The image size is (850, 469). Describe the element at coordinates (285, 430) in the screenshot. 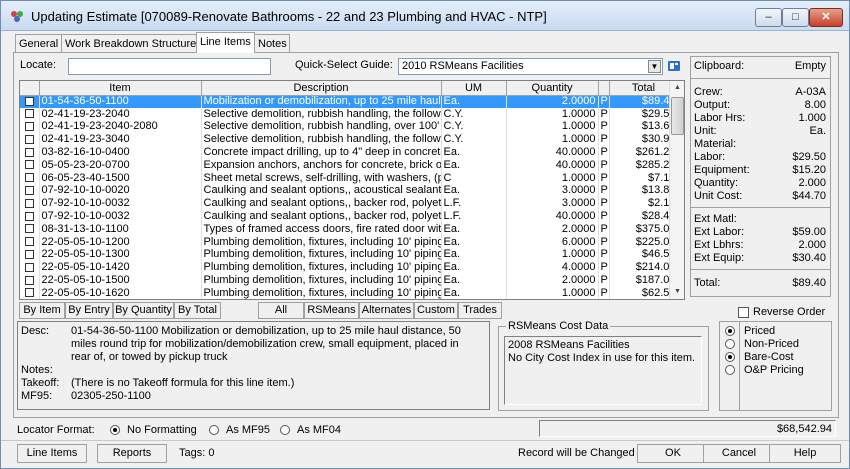

I see `as-mf04-radio` at that location.